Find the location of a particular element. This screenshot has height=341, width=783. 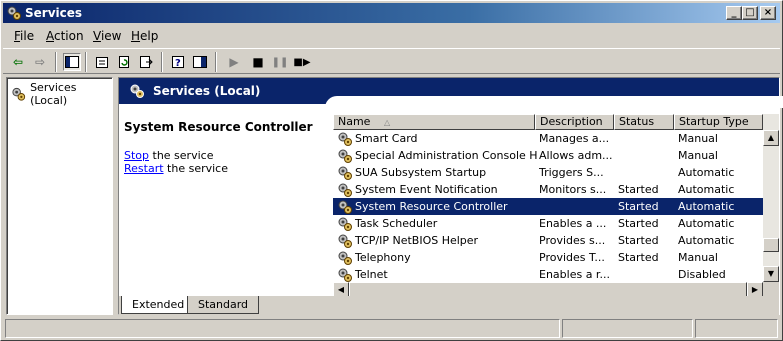

menu-bar: File Action View Help is located at coordinates (391, 36).